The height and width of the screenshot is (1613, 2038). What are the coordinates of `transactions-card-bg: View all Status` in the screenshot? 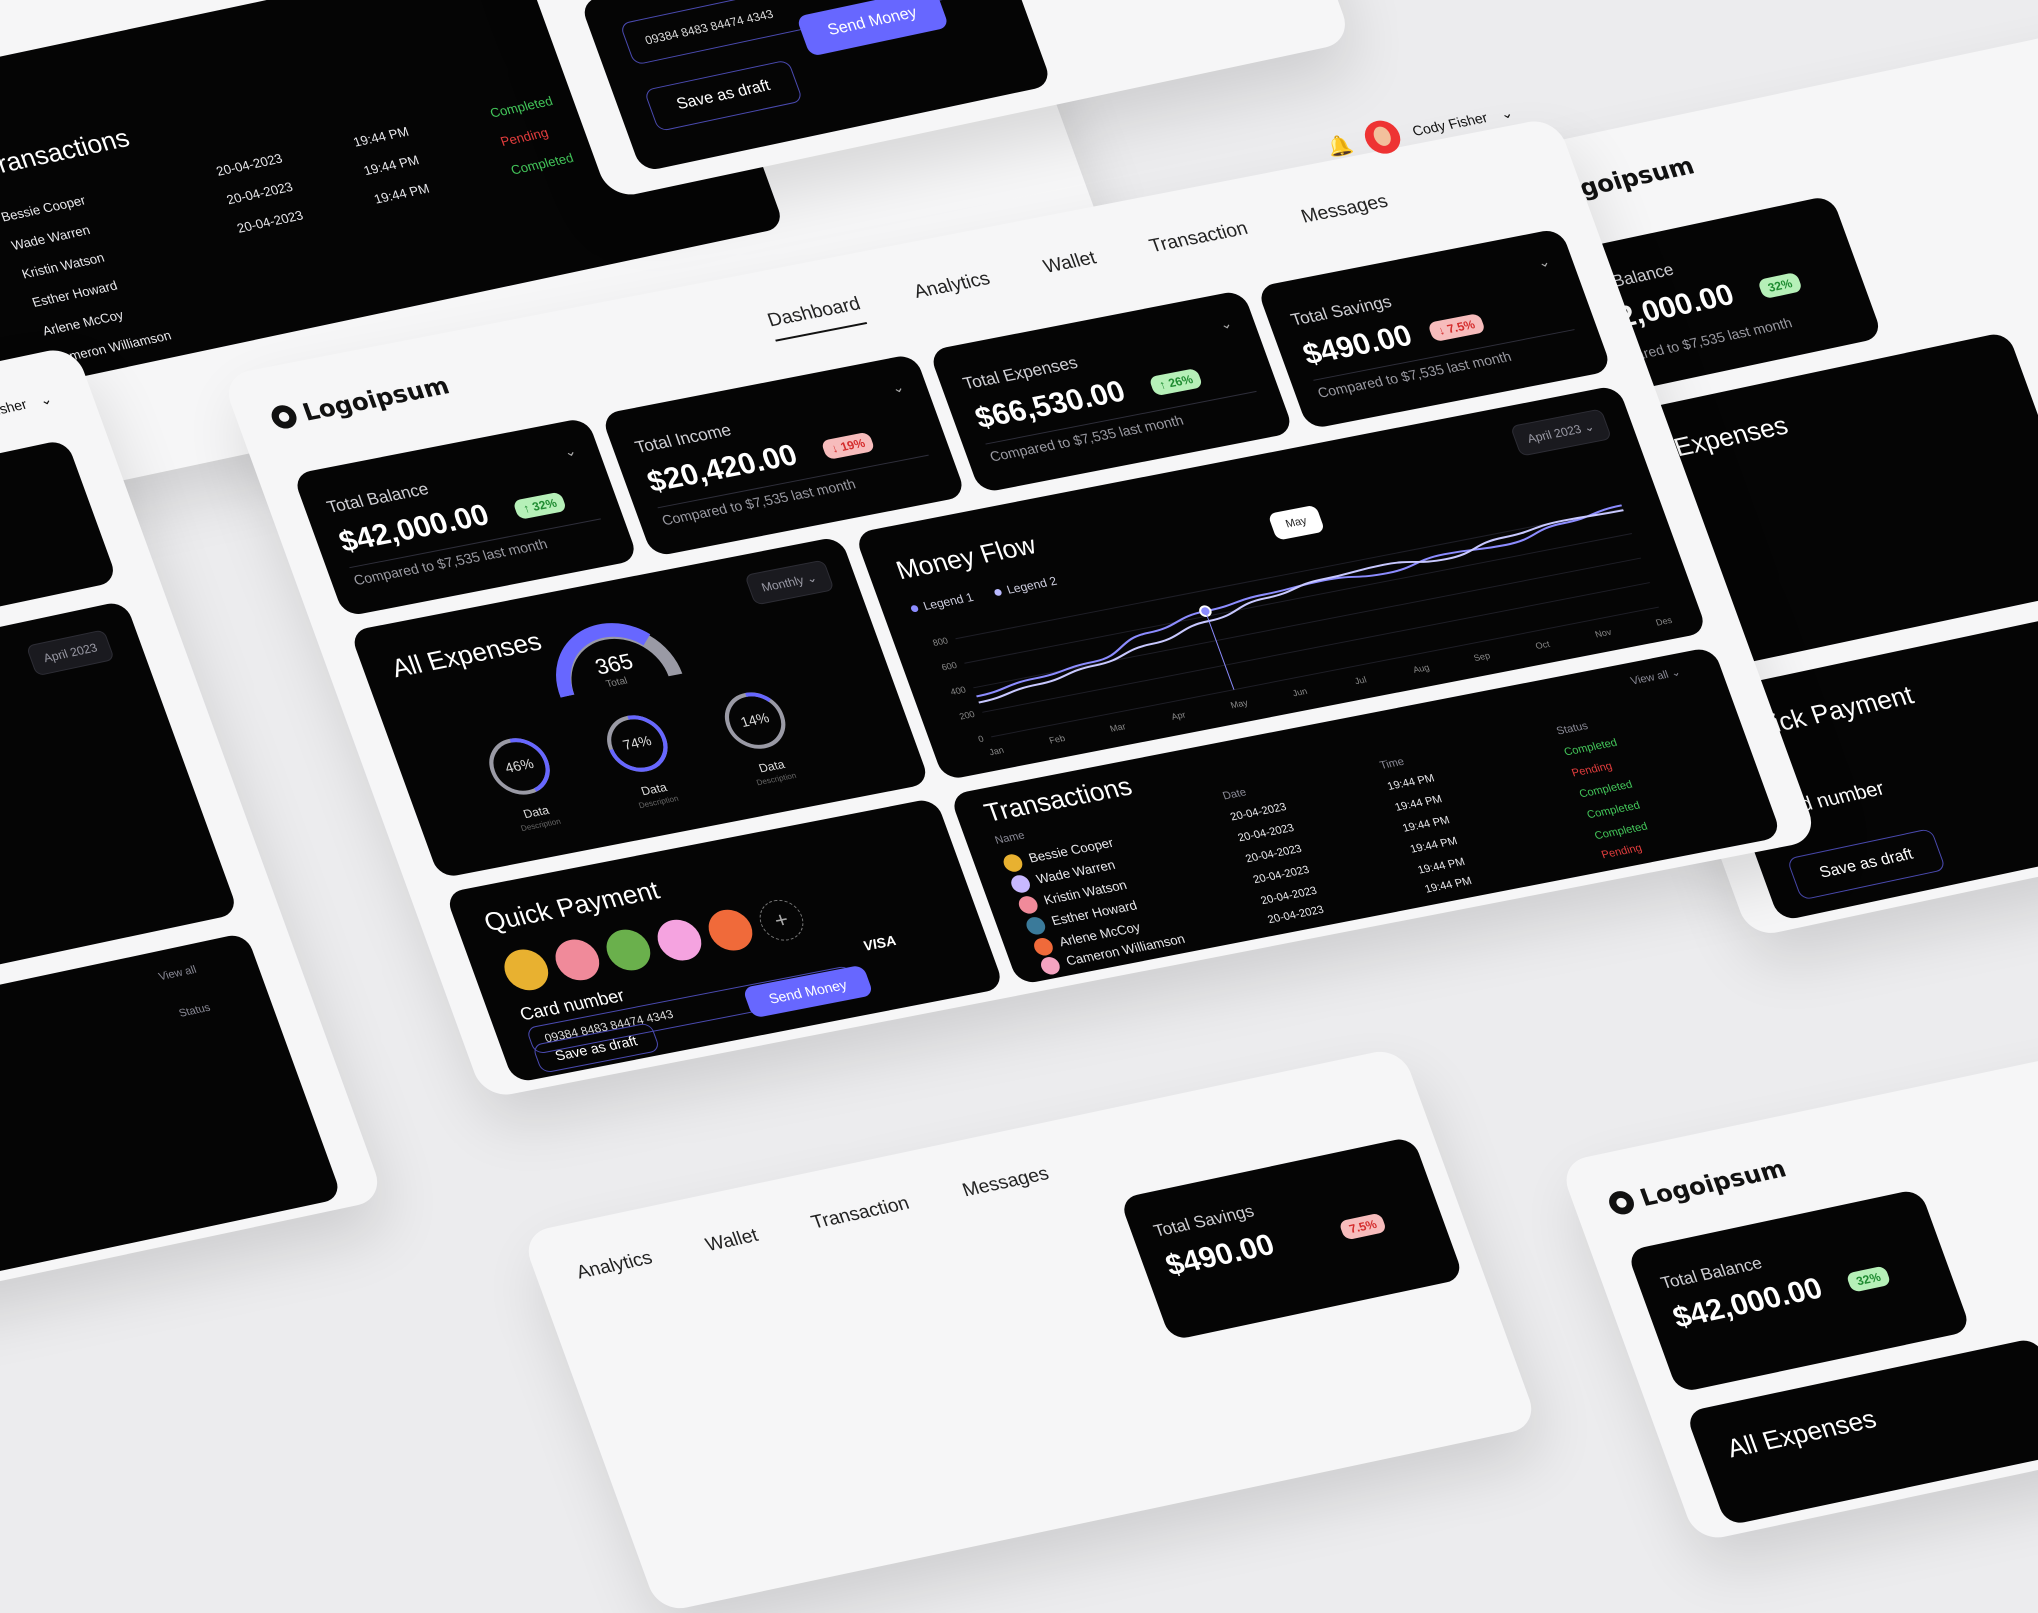 It's located at (171, 1140).